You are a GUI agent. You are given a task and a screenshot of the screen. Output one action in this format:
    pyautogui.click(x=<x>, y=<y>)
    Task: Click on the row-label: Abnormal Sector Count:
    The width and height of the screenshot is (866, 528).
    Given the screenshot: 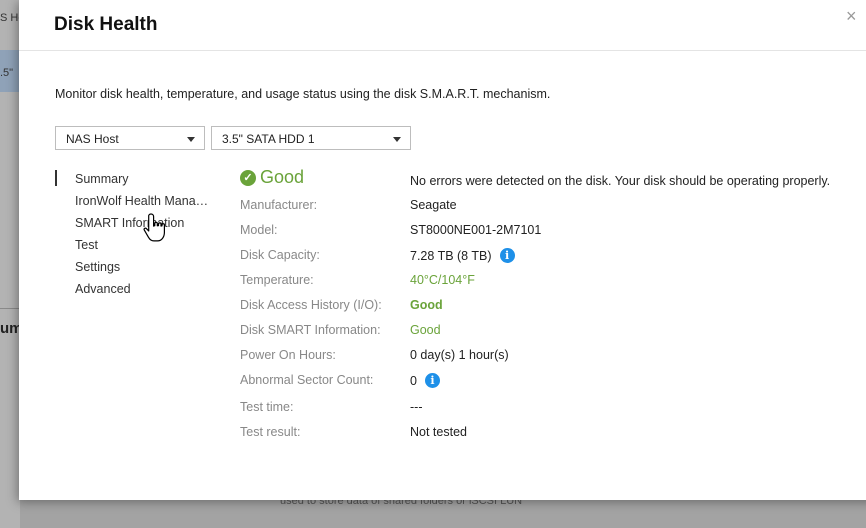 What is the action you would take?
    pyautogui.click(x=307, y=380)
    